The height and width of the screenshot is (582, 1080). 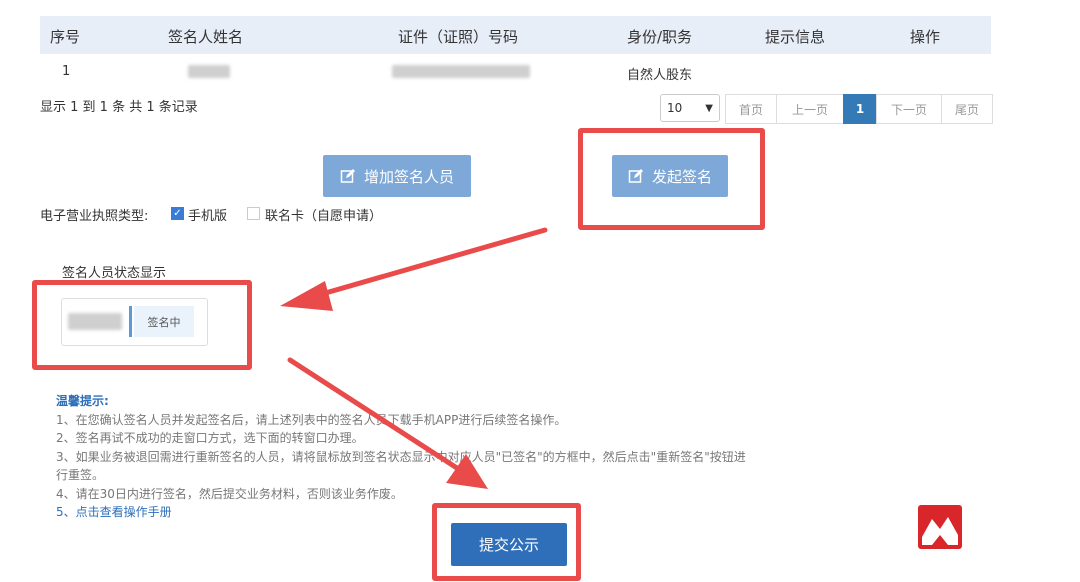 What do you see at coordinates (387, 423) in the screenshot?
I see `arrow-to-submit` at bounding box center [387, 423].